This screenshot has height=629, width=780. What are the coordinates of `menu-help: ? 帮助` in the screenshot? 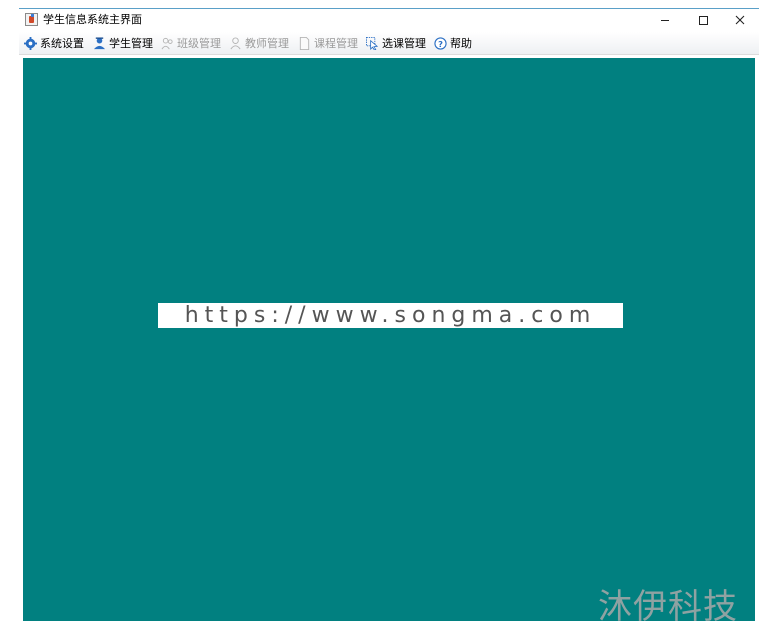 It's located at (453, 43).